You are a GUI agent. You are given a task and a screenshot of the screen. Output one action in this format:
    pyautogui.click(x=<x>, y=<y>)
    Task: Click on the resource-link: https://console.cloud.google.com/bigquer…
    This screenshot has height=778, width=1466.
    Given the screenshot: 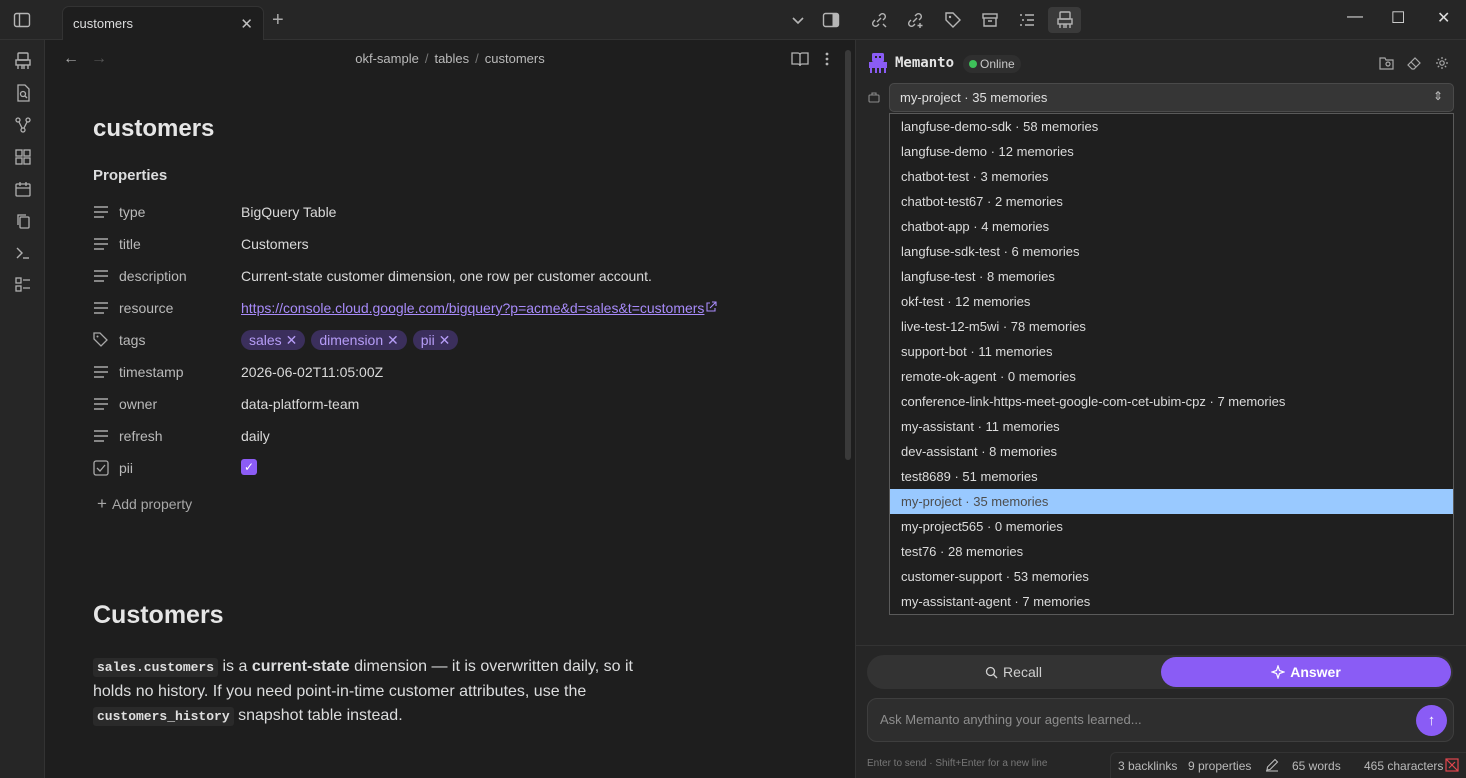 What is the action you would take?
    pyautogui.click(x=472, y=308)
    